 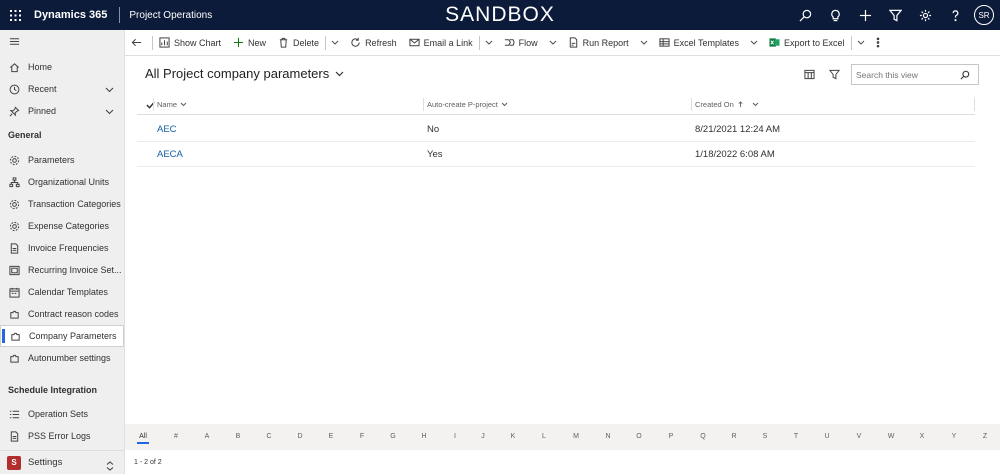 What do you see at coordinates (955, 15) in the screenshot?
I see `help-icon` at bounding box center [955, 15].